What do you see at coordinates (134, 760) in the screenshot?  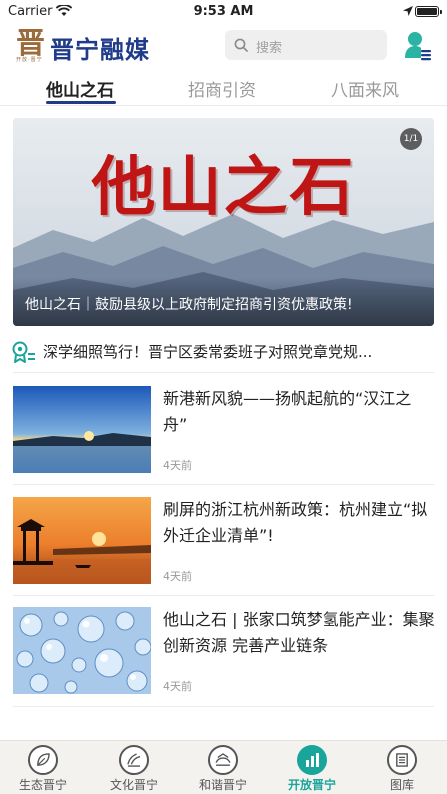 I see `culture-icon` at bounding box center [134, 760].